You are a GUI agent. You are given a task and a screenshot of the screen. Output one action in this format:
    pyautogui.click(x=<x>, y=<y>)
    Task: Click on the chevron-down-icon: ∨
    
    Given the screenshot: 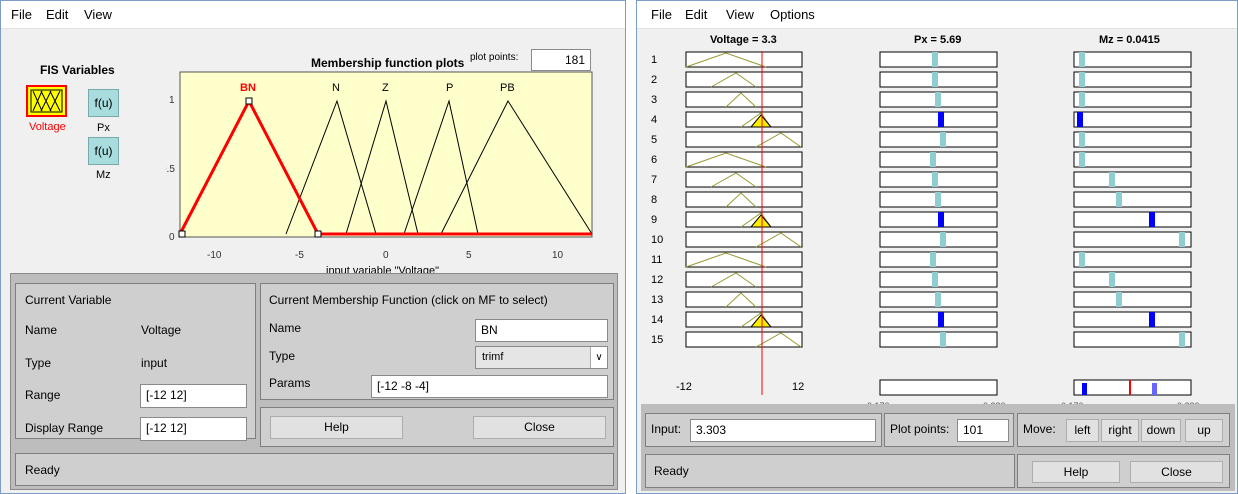 What is the action you would take?
    pyautogui.click(x=598, y=357)
    